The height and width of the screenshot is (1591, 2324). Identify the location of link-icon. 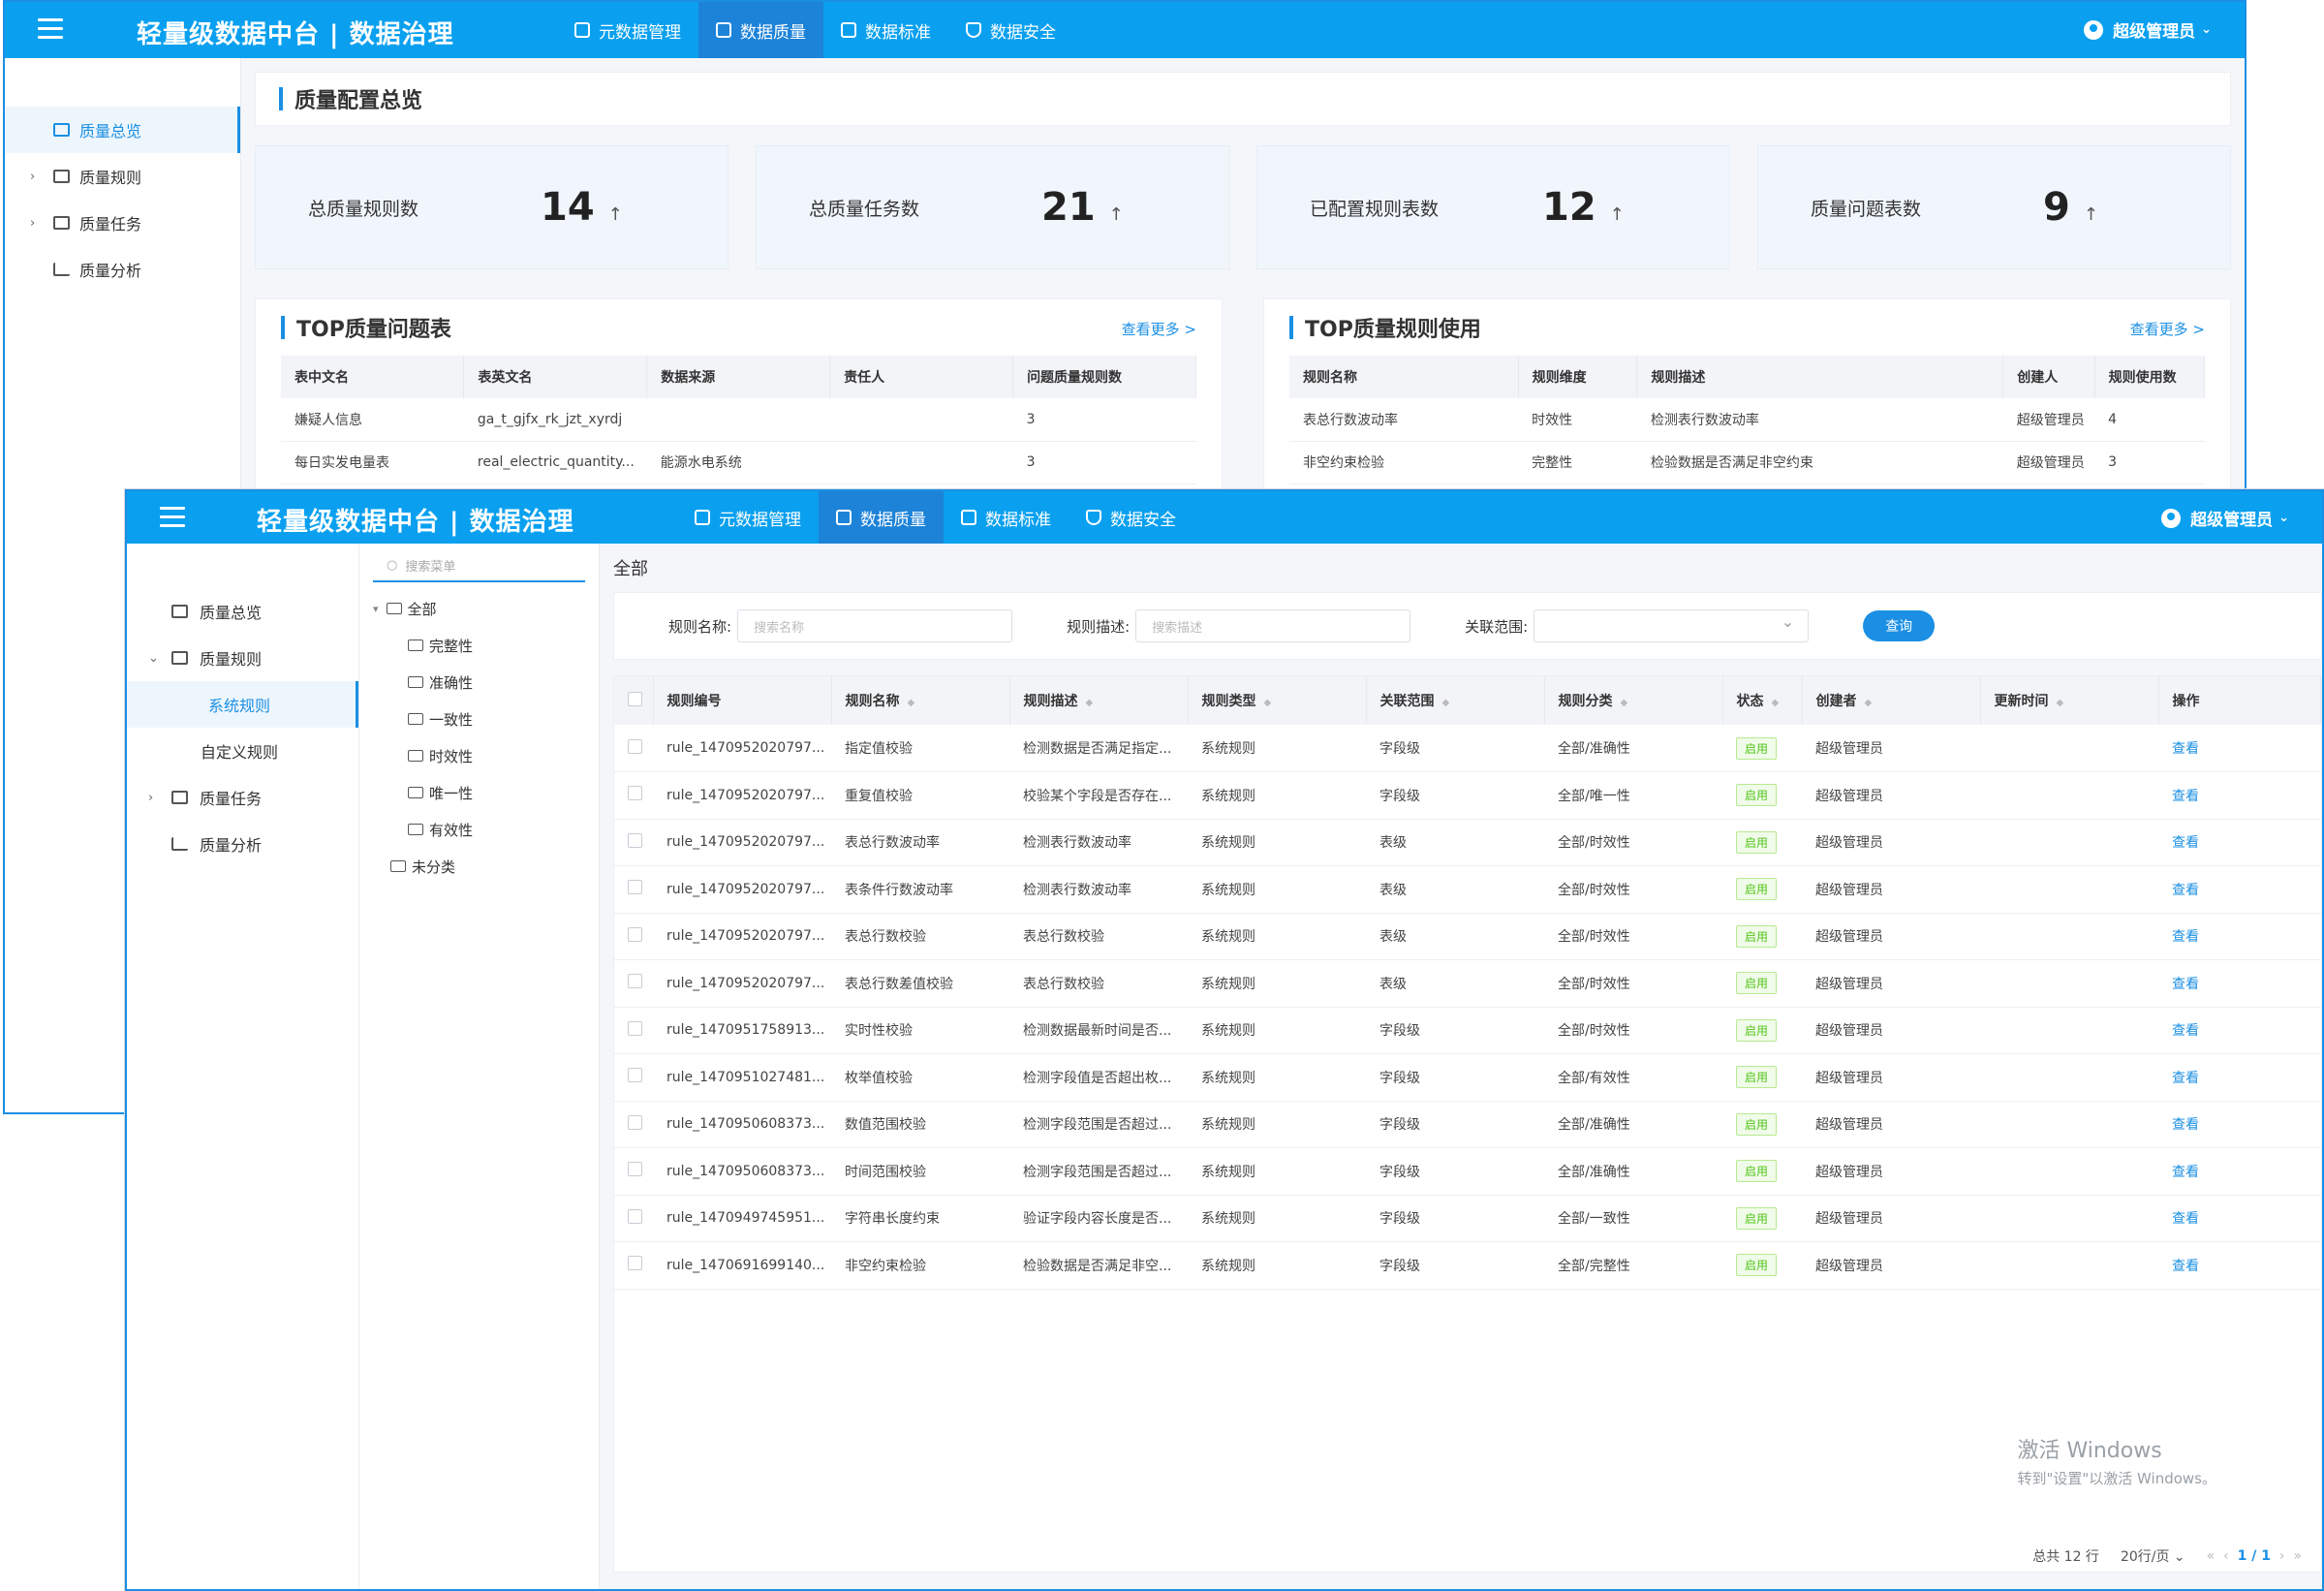
(179, 658).